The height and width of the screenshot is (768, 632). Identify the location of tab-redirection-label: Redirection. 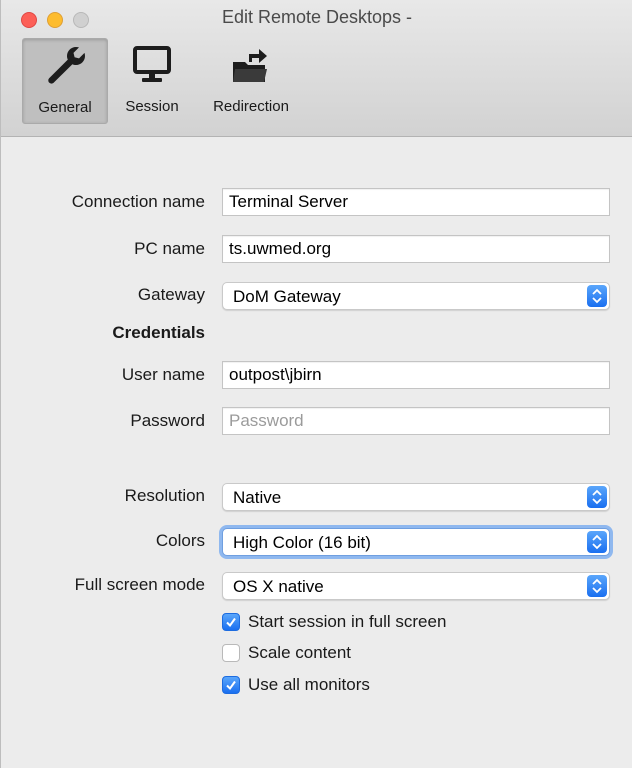
(251, 106).